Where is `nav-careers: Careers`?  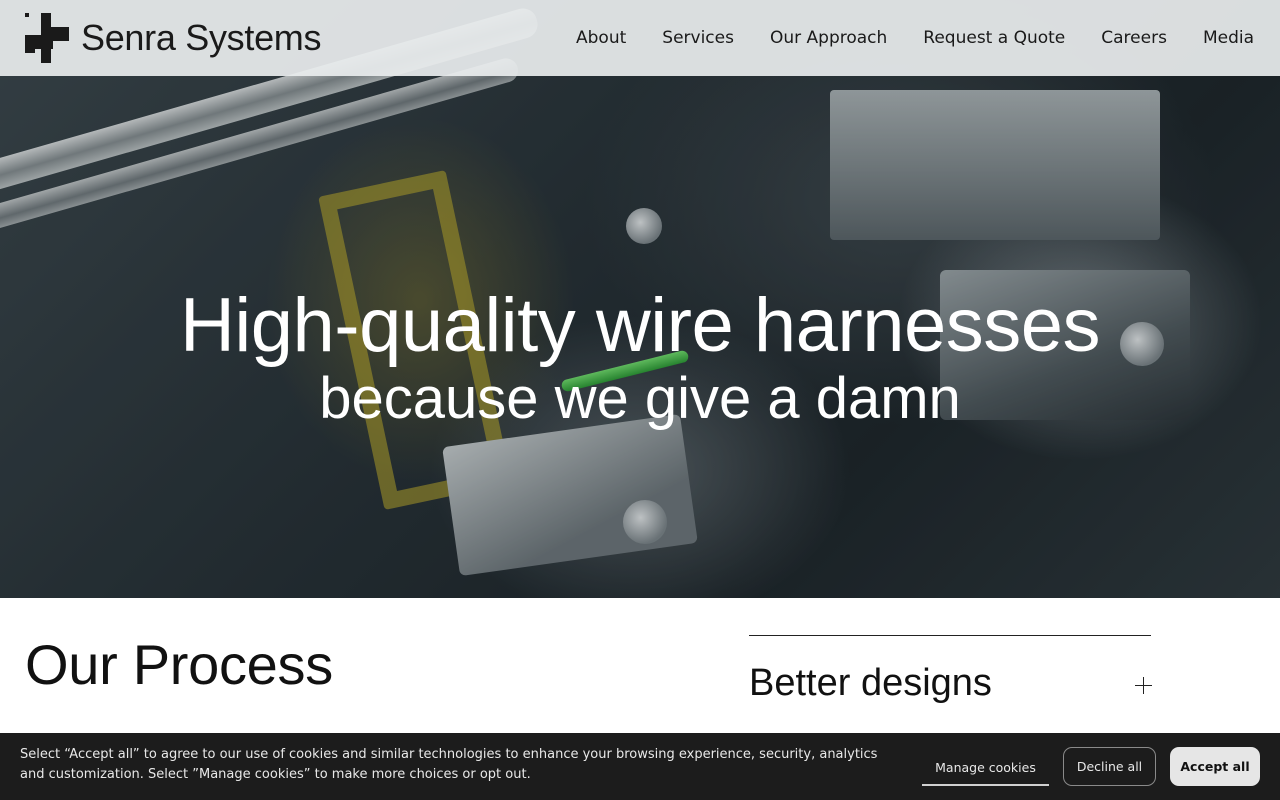 nav-careers: Careers is located at coordinates (1134, 38).